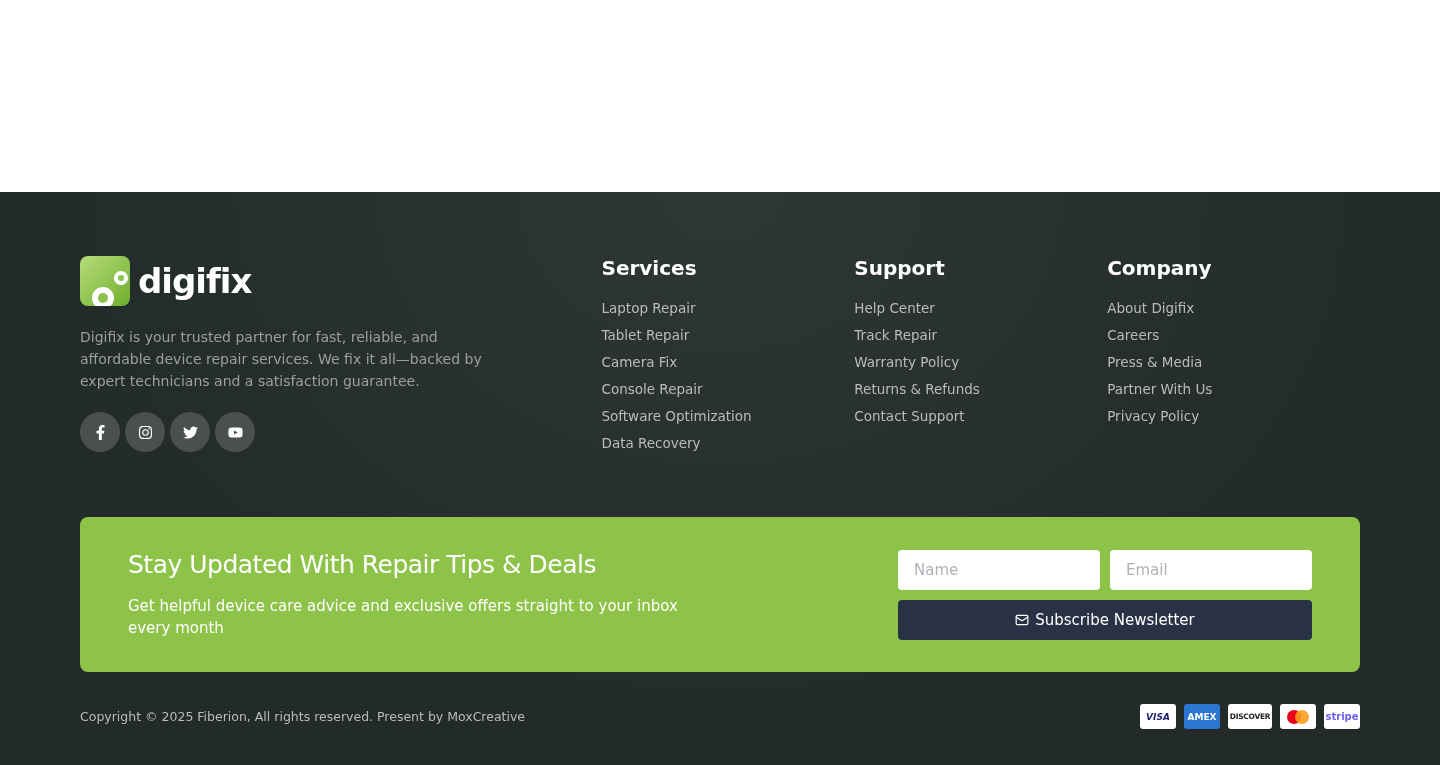  I want to click on column-heading: Services, so click(649, 268).